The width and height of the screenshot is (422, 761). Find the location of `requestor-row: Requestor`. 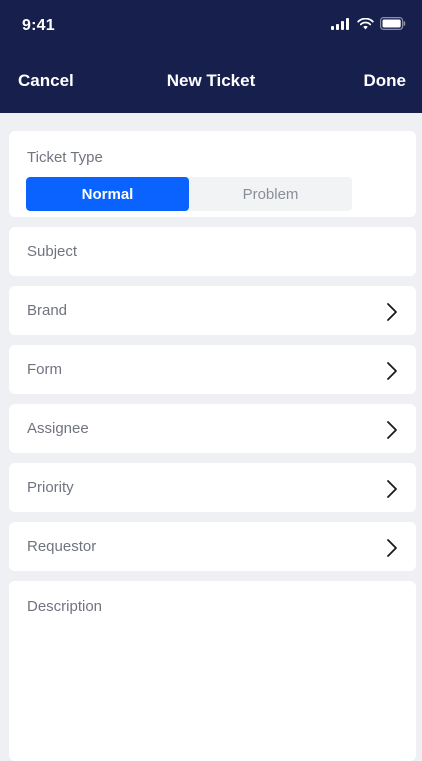

requestor-row: Requestor is located at coordinates (212, 546).